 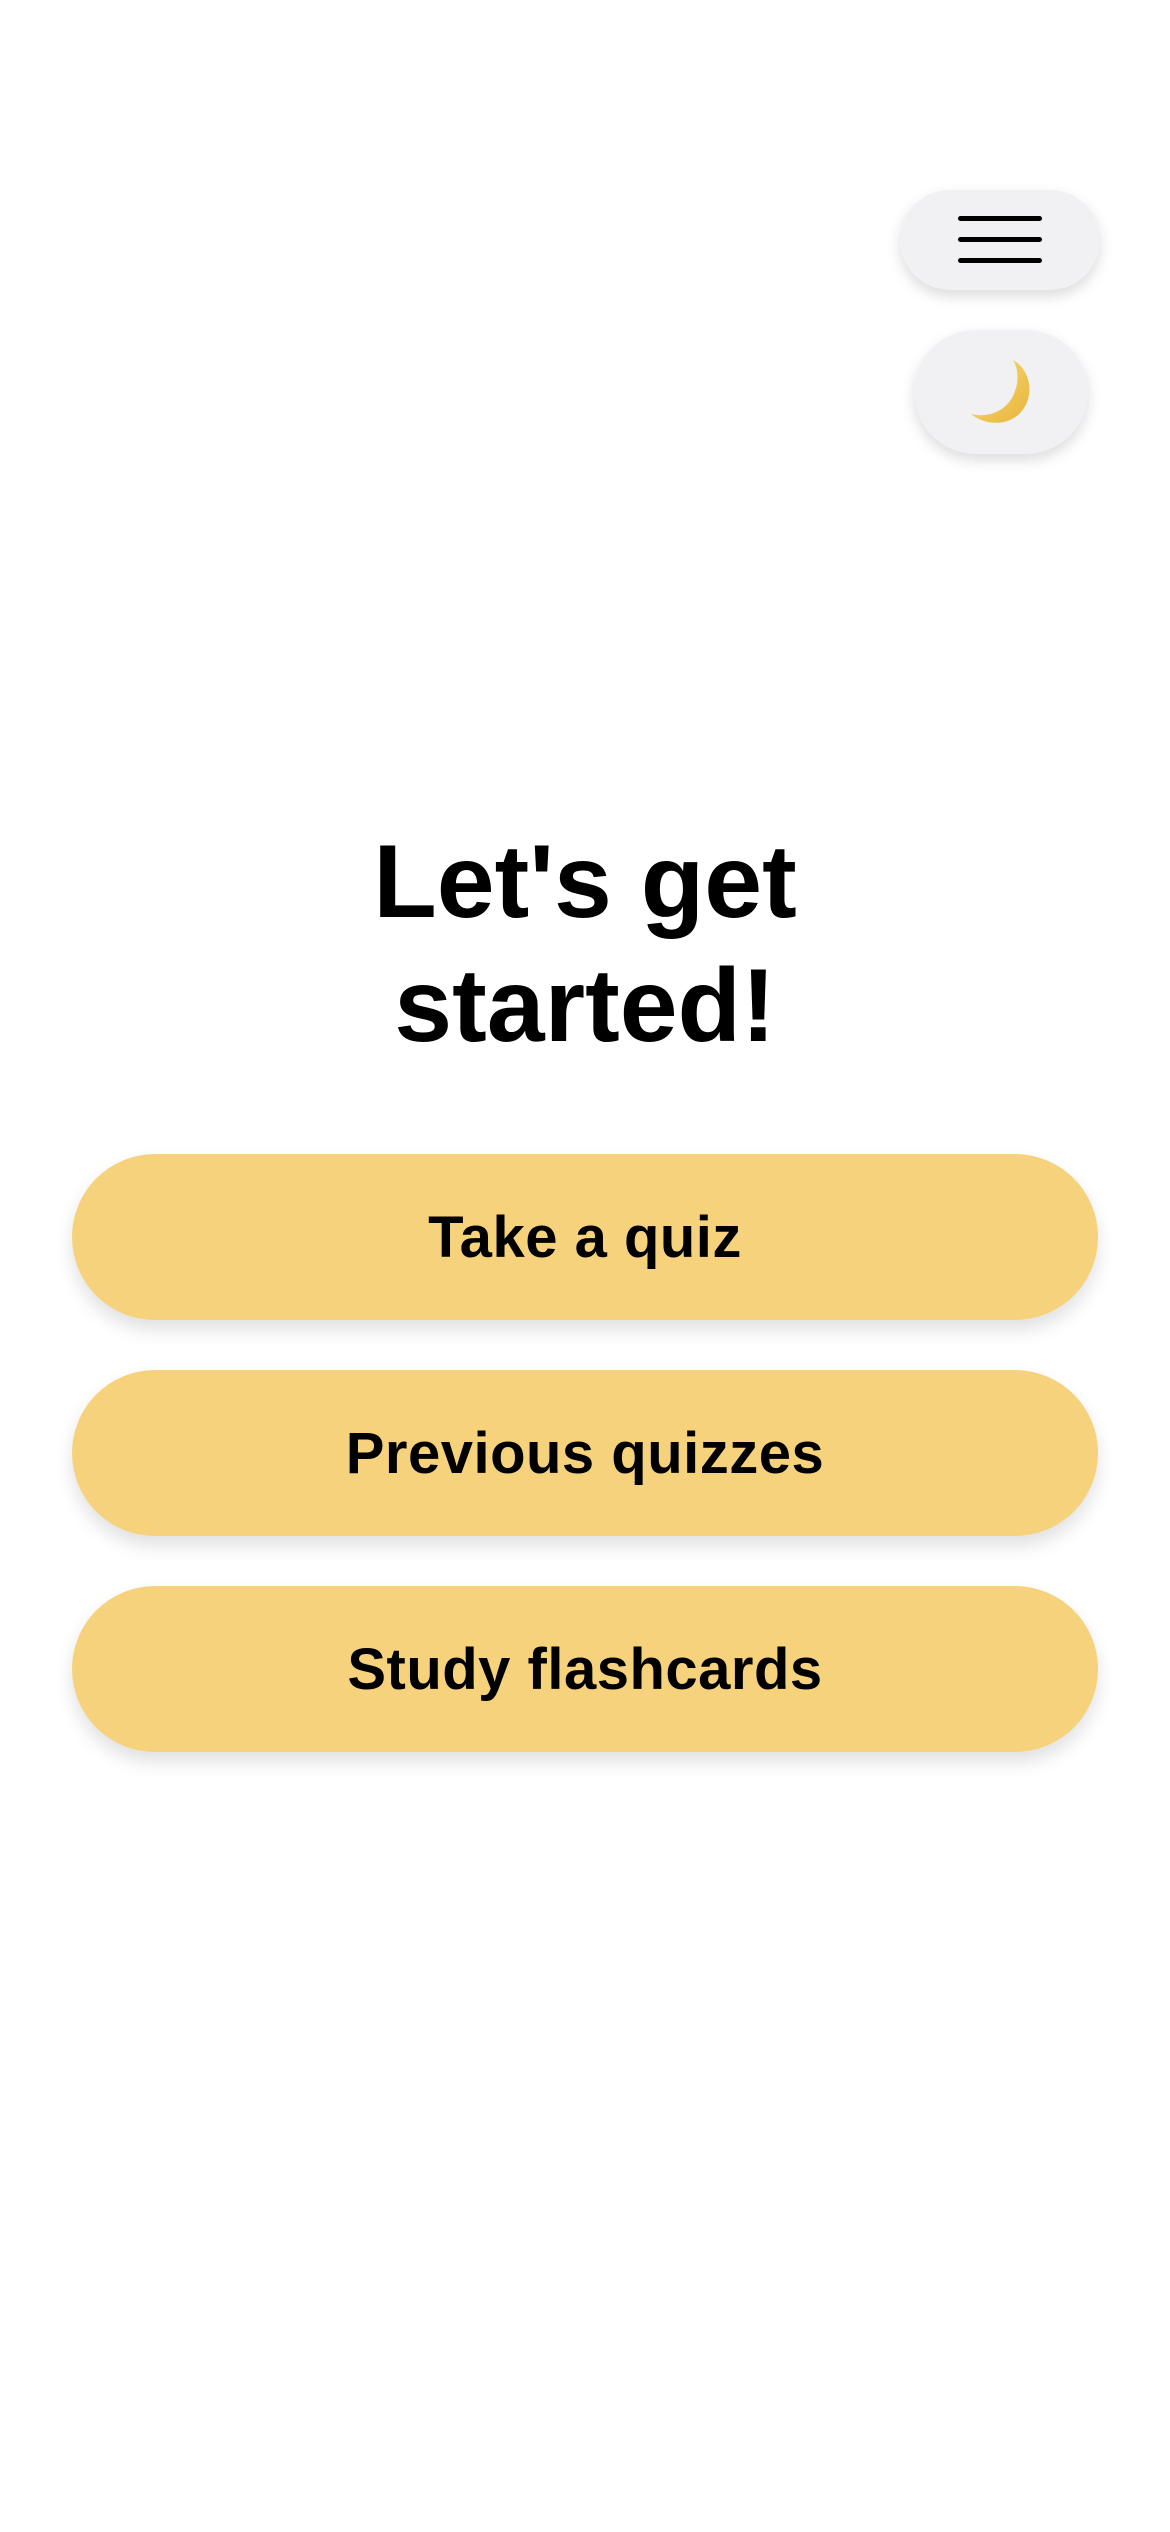 I want to click on menu-button, so click(x=1000, y=240).